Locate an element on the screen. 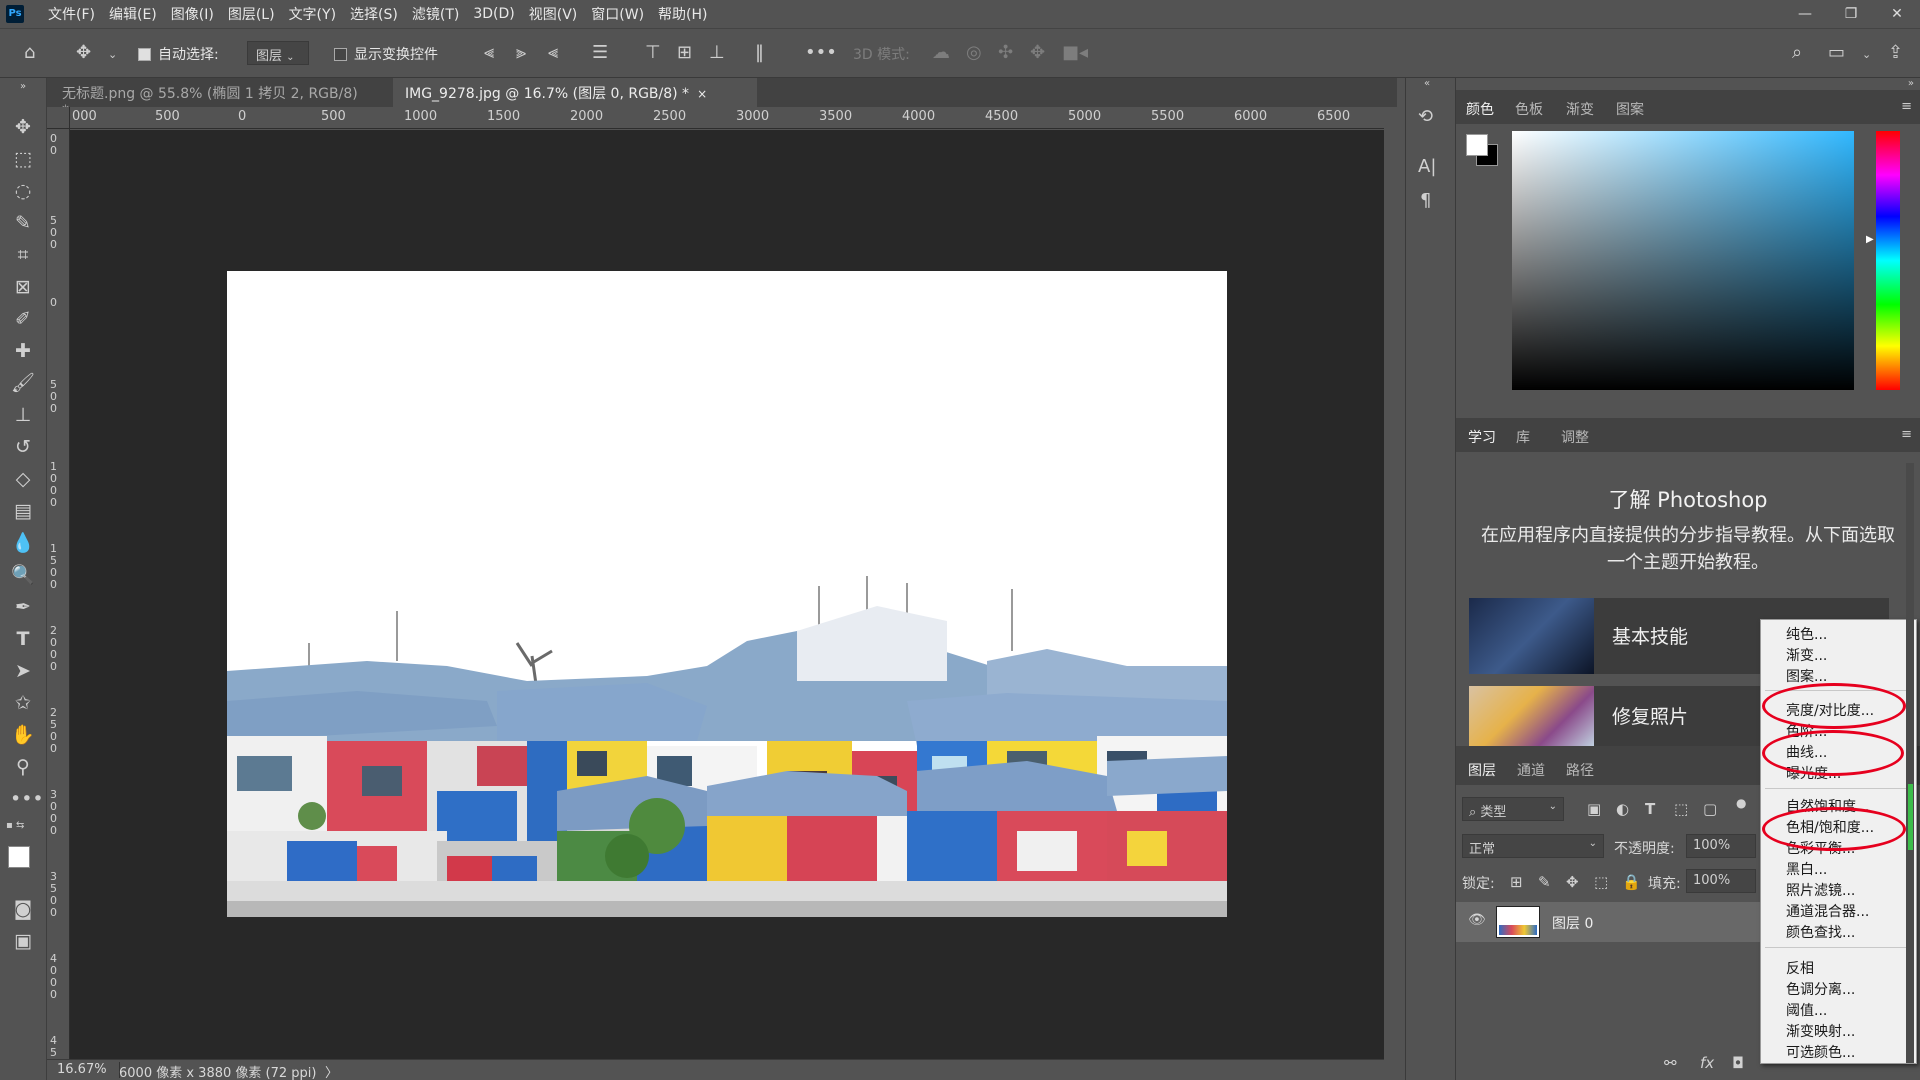 This screenshot has width=1920, height=1080. tab-paths: 路径 is located at coordinates (1580, 770).